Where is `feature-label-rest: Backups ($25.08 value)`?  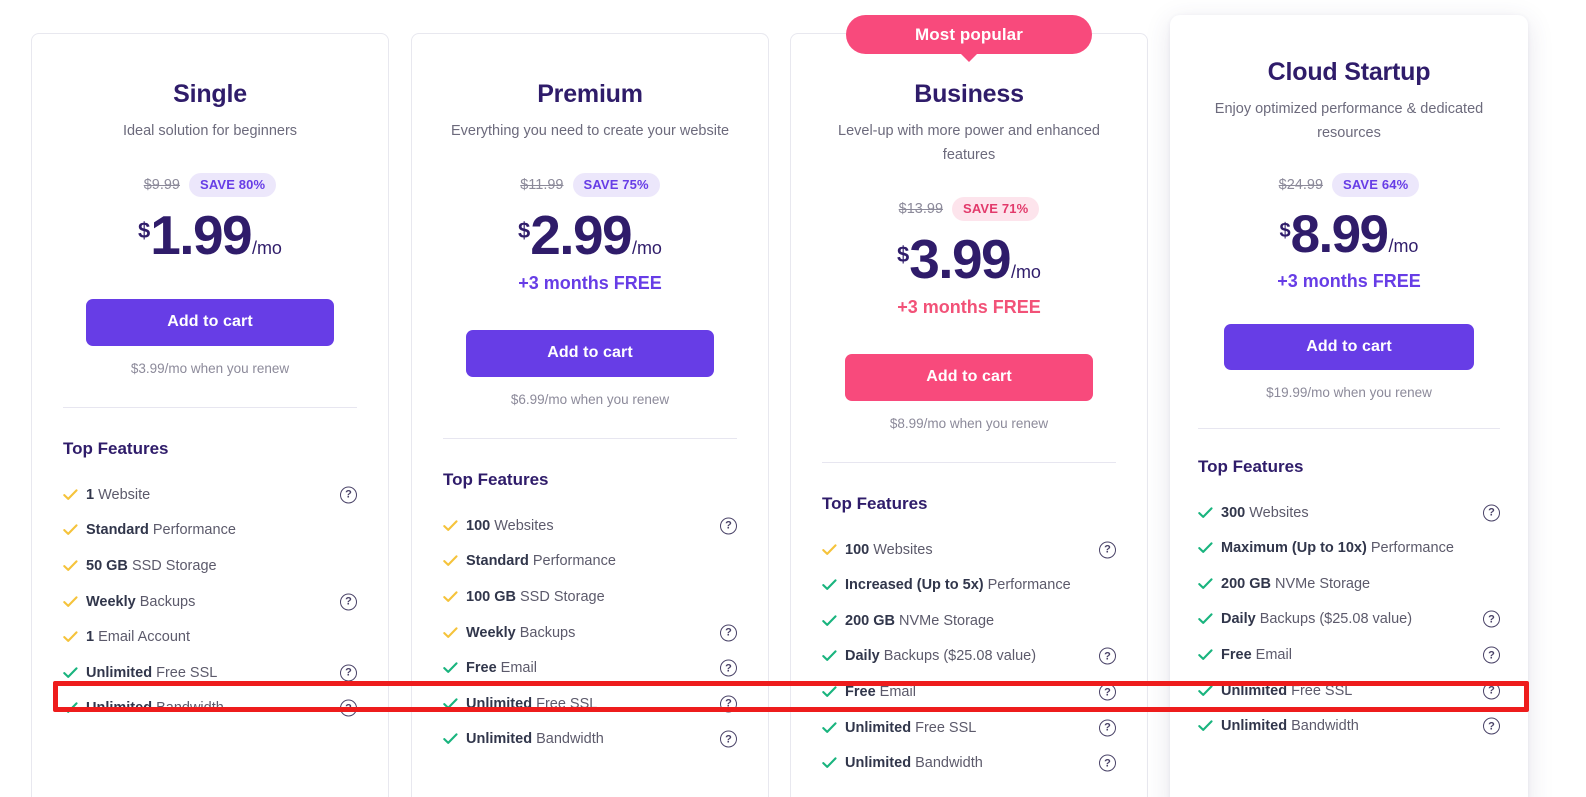 feature-label-rest: Backups ($25.08 value) is located at coordinates (1334, 619).